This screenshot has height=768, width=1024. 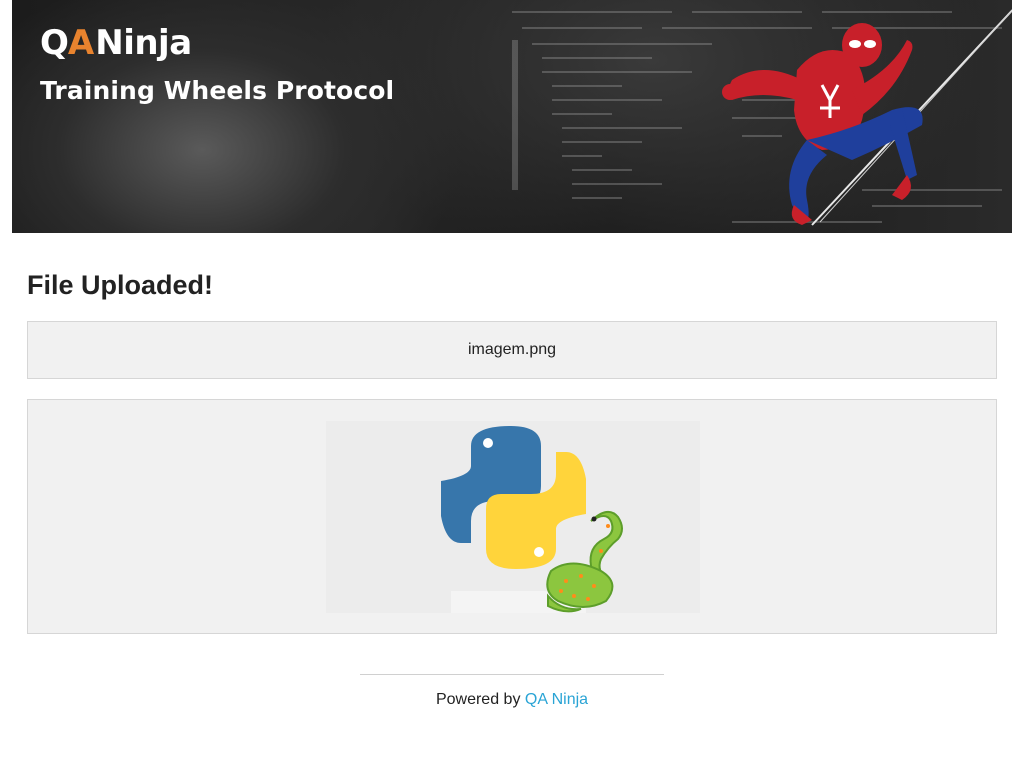 What do you see at coordinates (867, 117) in the screenshot?
I see `spider-man-hero-image` at bounding box center [867, 117].